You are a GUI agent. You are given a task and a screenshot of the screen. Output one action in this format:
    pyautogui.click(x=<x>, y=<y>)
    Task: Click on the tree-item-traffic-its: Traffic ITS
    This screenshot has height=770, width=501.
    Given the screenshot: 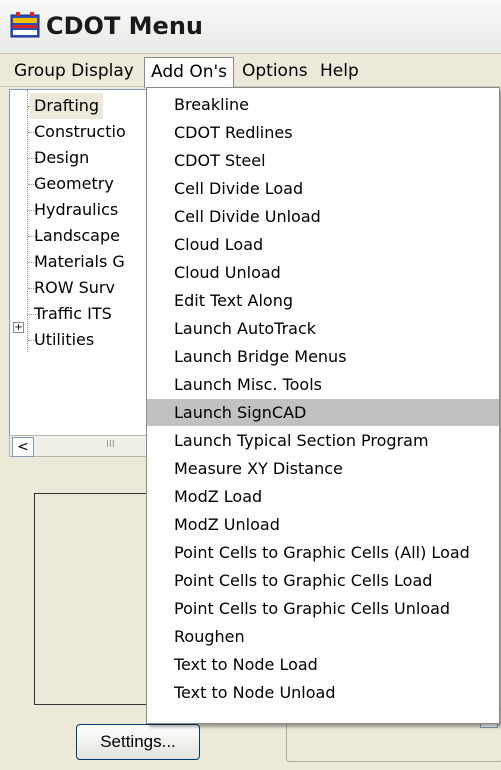 What is the action you would take?
    pyautogui.click(x=73, y=314)
    